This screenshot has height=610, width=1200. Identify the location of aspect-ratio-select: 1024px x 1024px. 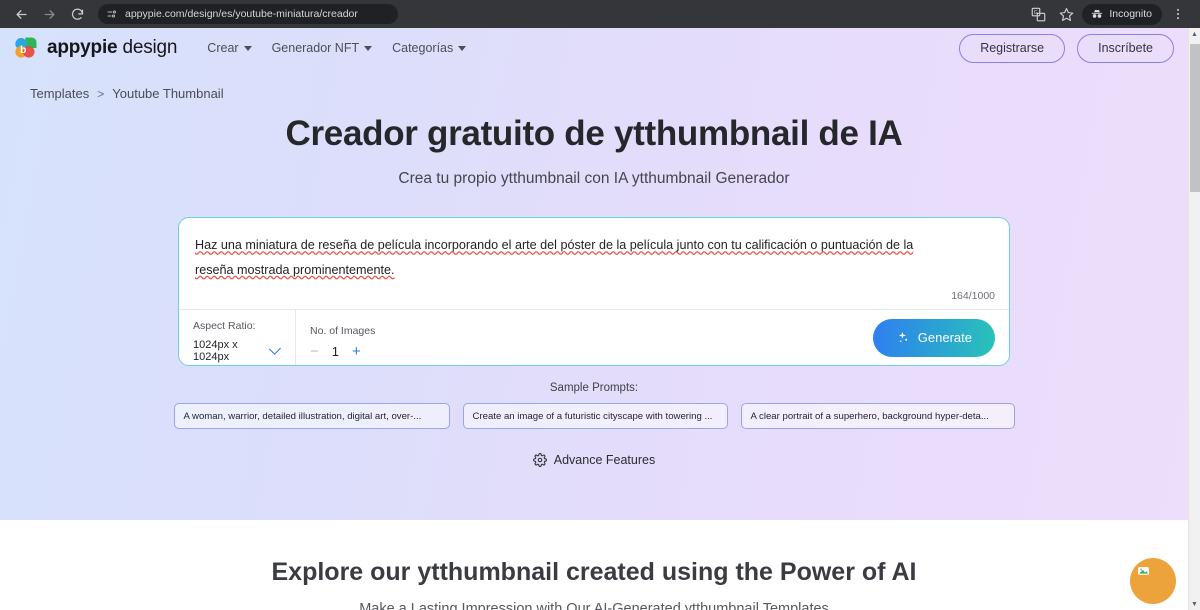
(237, 351).